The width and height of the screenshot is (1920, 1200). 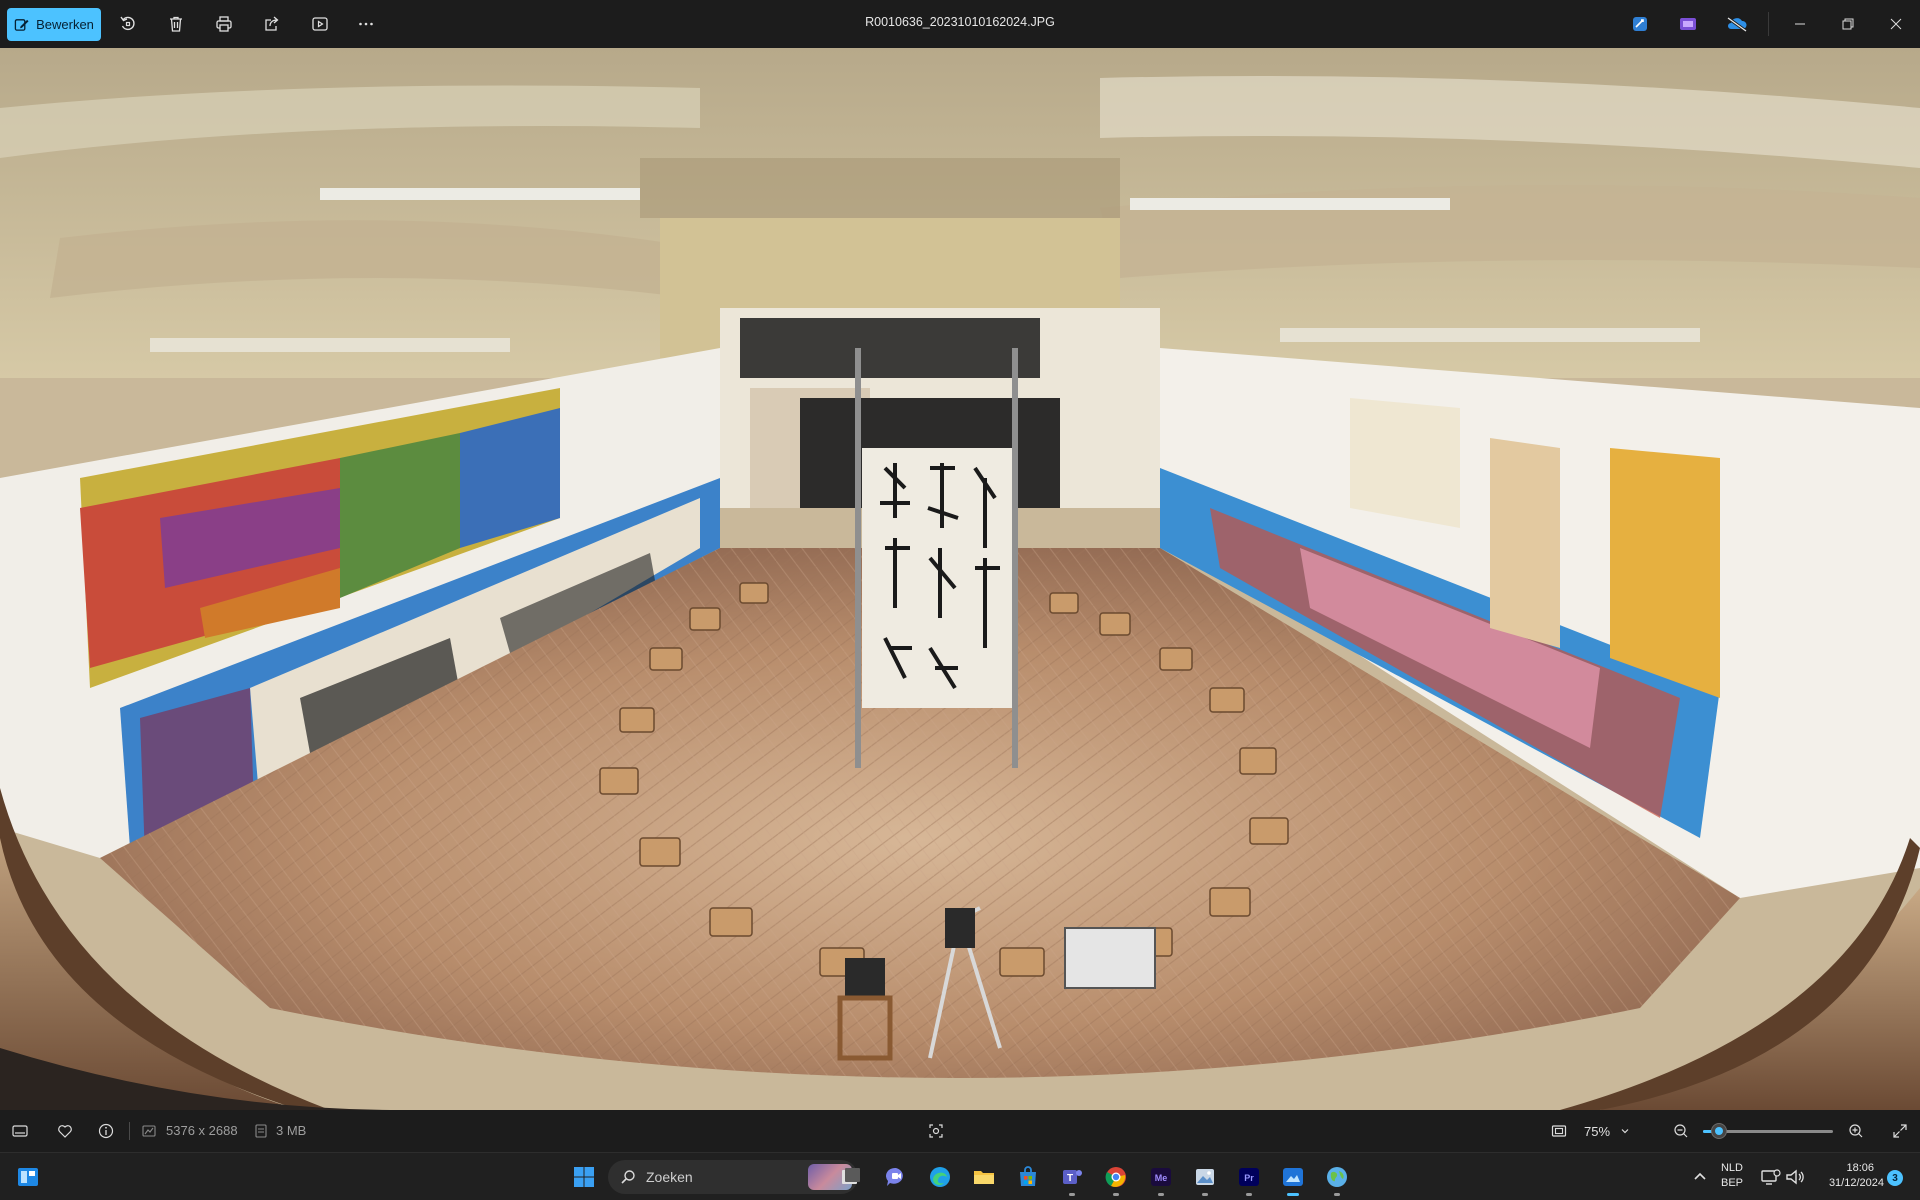 What do you see at coordinates (960, 24) in the screenshot?
I see `toolbar: Bewerken R0010636_20231010162024.JPG` at bounding box center [960, 24].